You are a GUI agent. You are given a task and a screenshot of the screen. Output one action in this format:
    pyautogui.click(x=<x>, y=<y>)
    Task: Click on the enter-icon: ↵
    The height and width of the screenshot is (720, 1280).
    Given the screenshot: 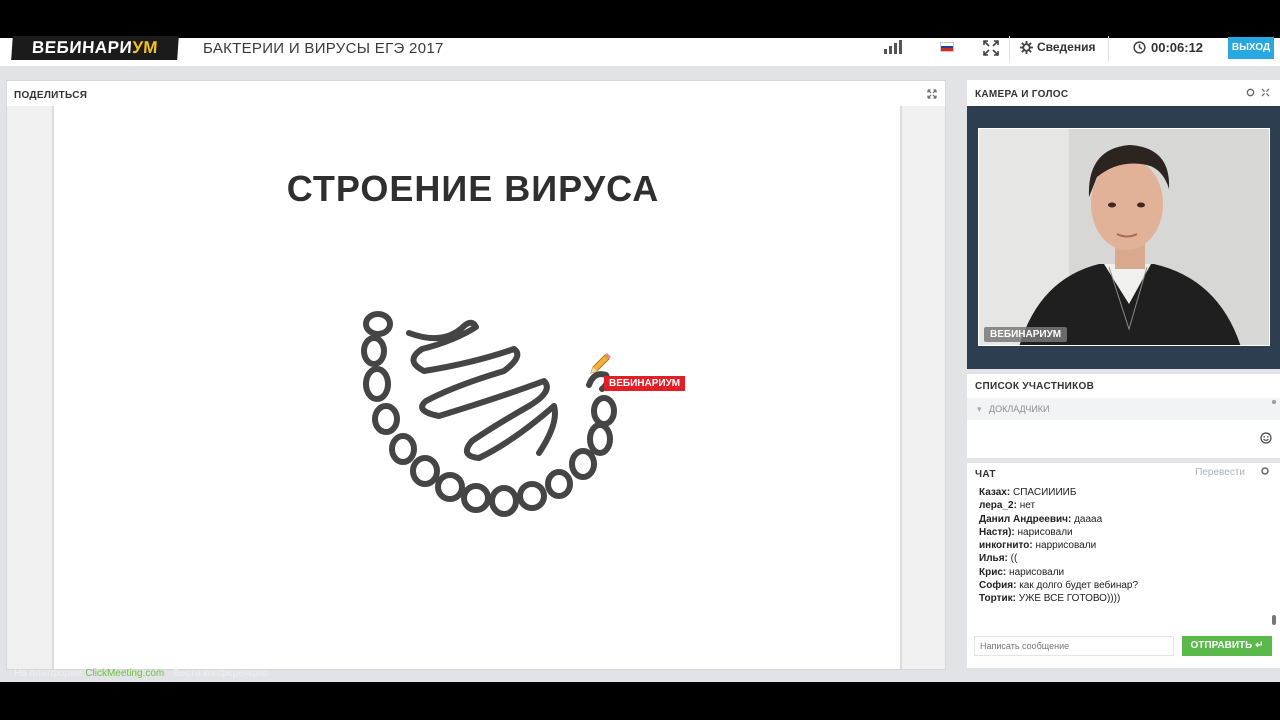 What is the action you would take?
    pyautogui.click(x=1259, y=645)
    